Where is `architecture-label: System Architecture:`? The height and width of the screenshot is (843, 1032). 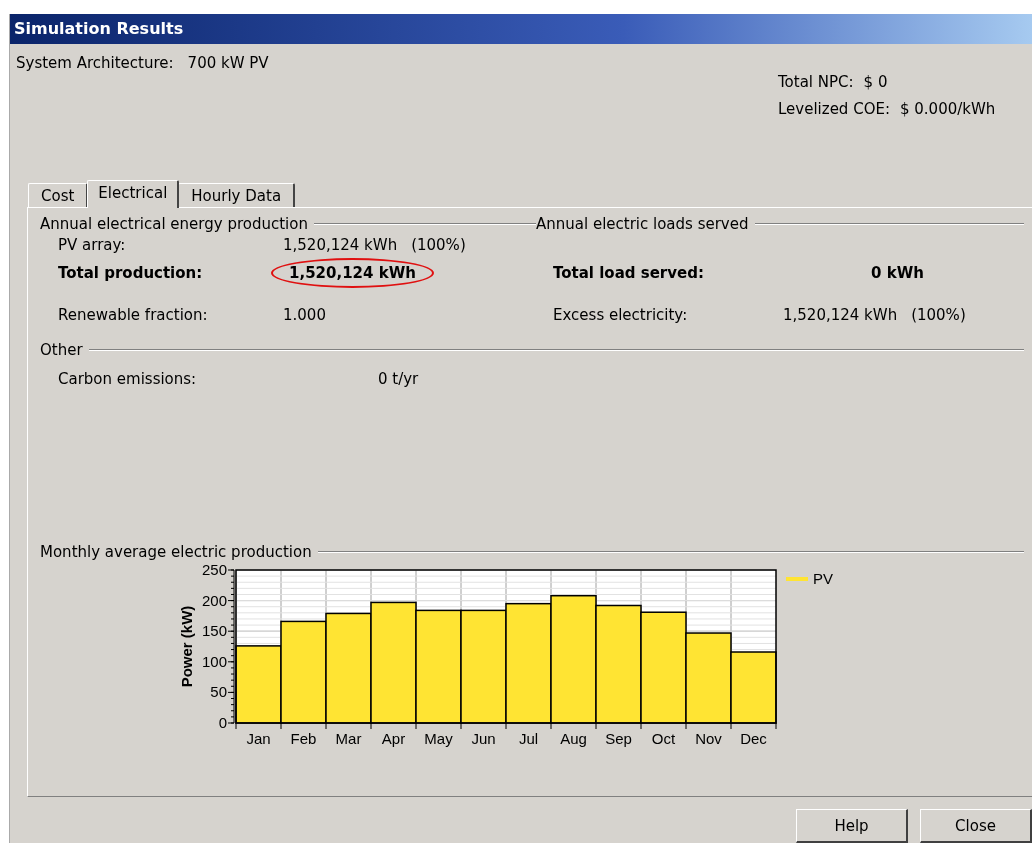 architecture-label: System Architecture: is located at coordinates (95, 63).